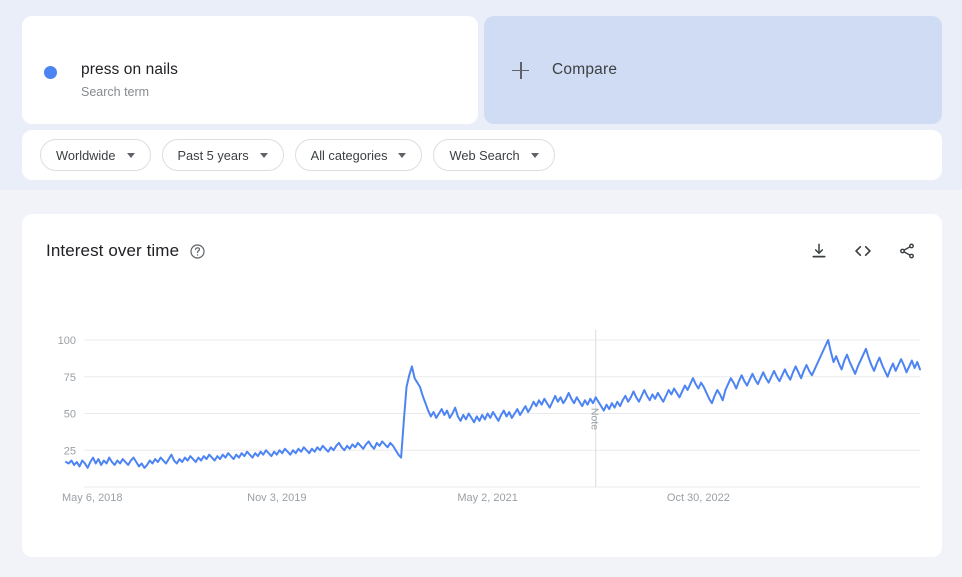  I want to click on plus-icon, so click(520, 70).